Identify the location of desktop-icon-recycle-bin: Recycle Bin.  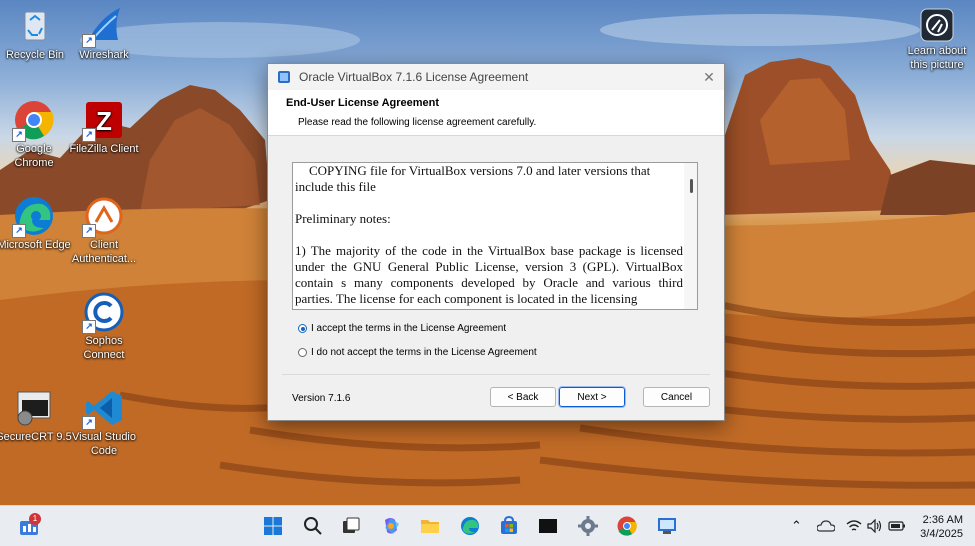
(36, 34).